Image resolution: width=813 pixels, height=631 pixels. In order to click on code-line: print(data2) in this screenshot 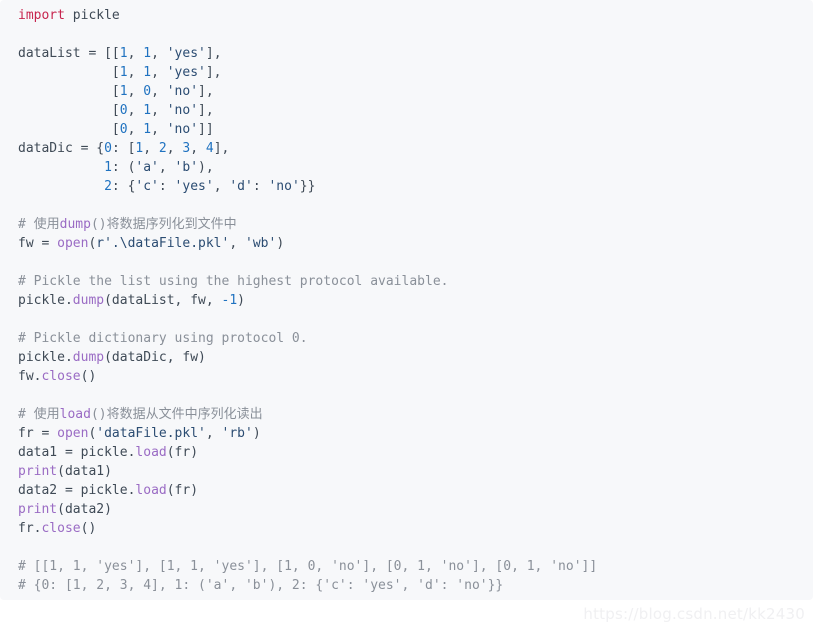, I will do `click(65, 509)`.